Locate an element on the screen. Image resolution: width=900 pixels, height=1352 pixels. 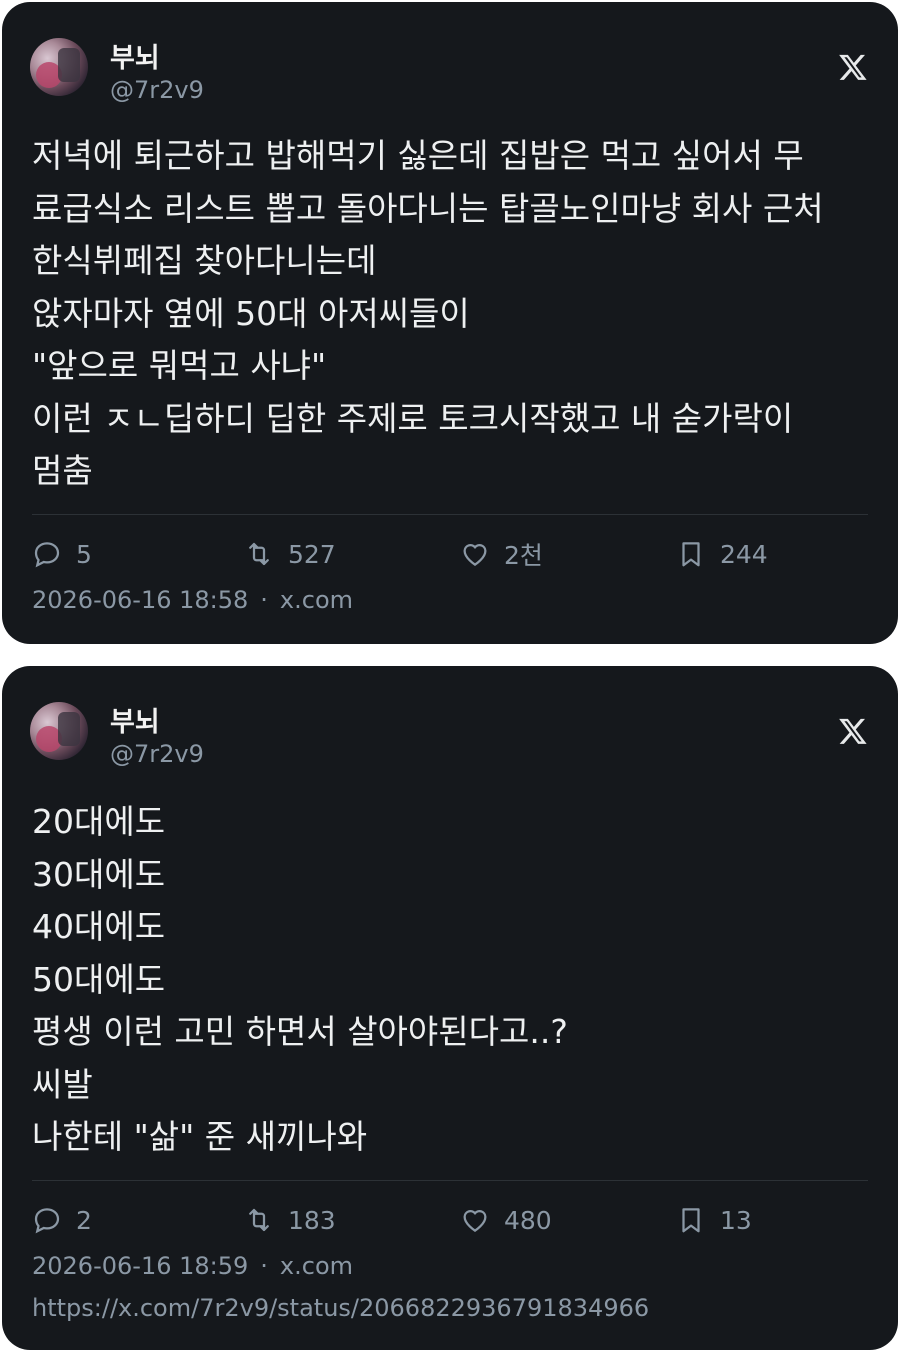
timestamp: 2026-06-16 18:59 is located at coordinates (140, 1266).